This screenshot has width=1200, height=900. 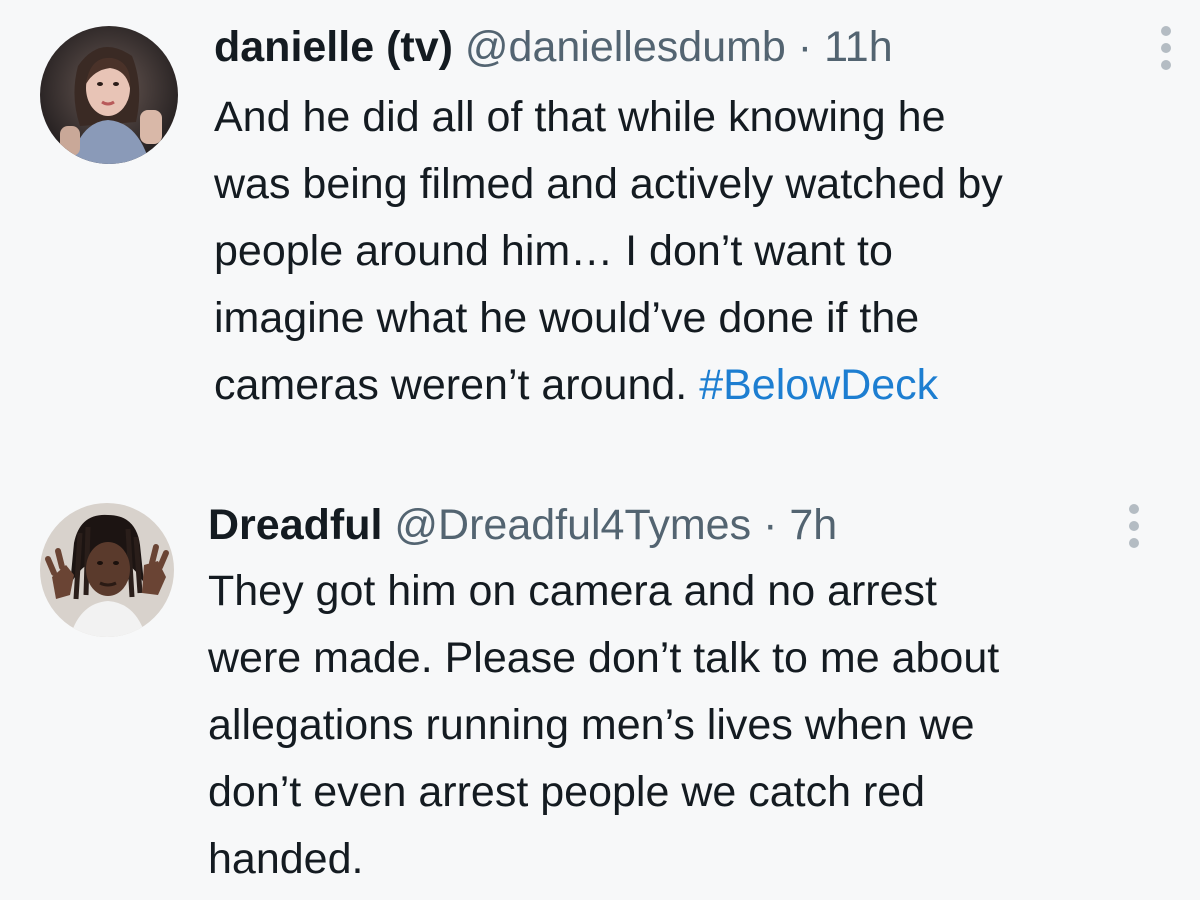 I want to click on tweet-header: danielle (tv) @daniellesdumb · 11h, so click(x=553, y=47).